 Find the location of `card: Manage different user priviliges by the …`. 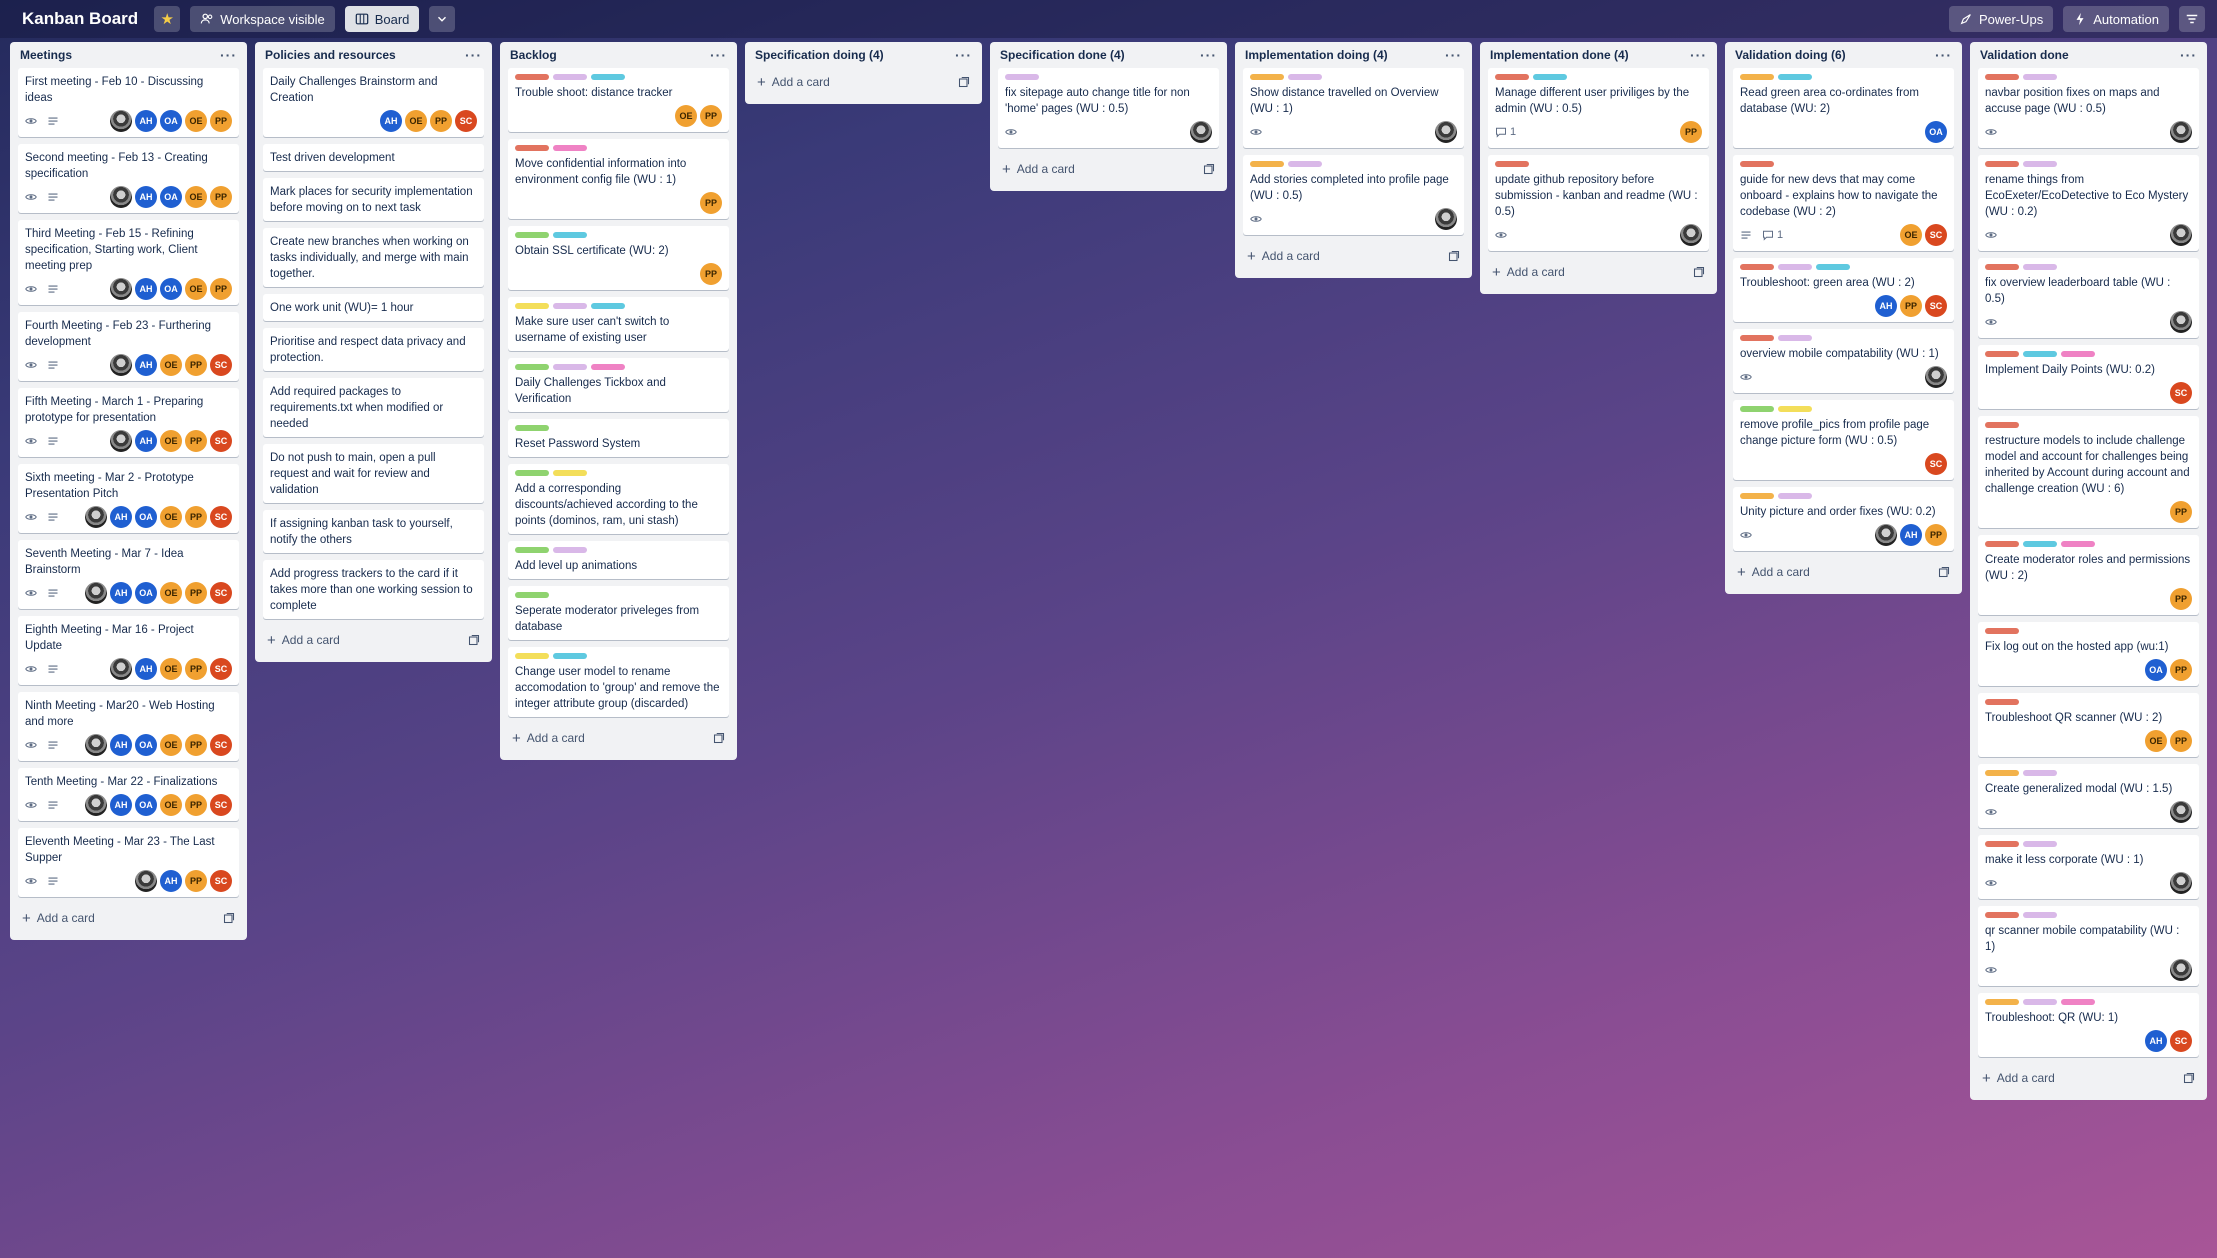

card: Manage different user priviliges by the … is located at coordinates (1598, 108).